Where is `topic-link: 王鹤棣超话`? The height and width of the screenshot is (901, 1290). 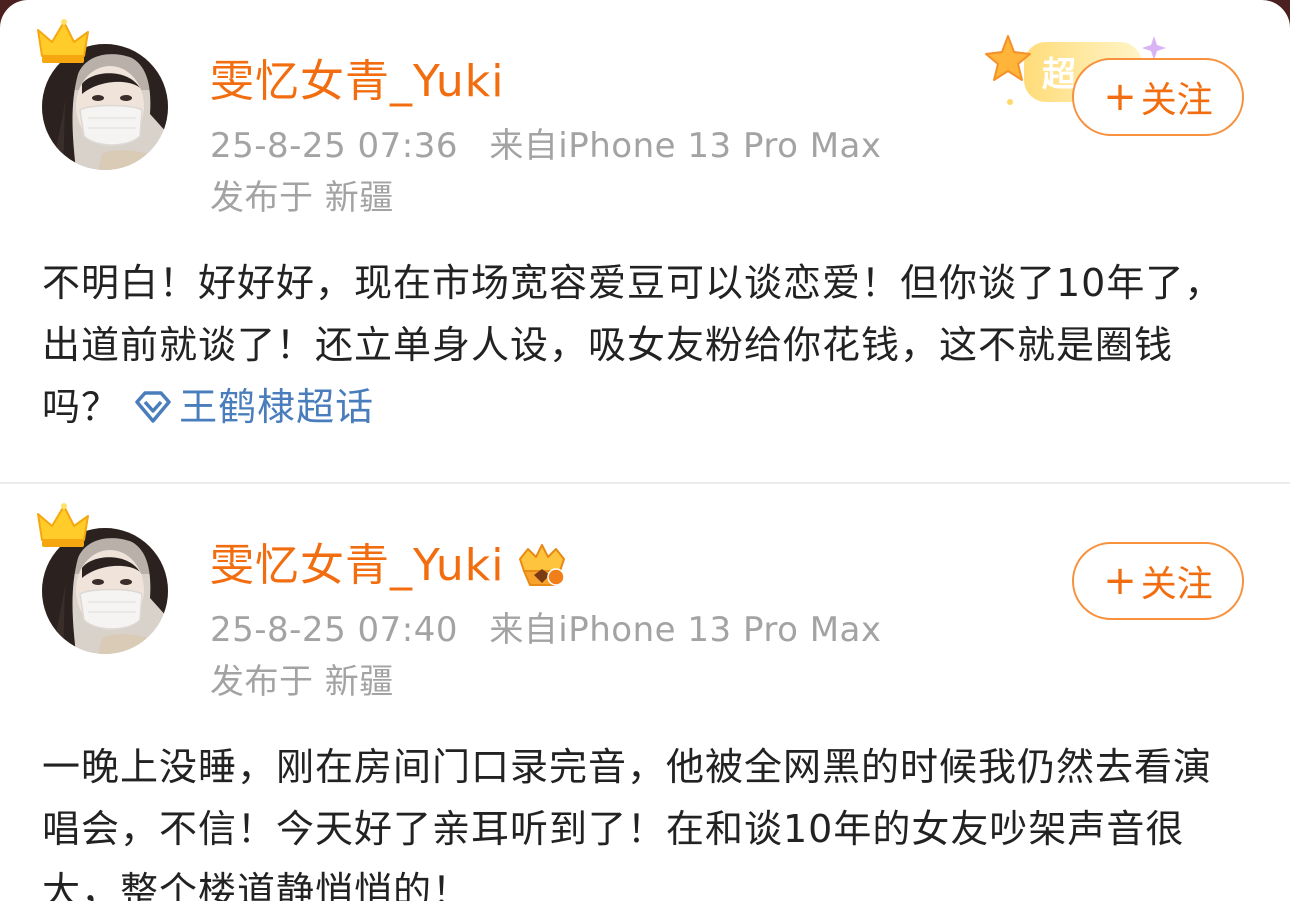 topic-link: 王鹤棣超话 is located at coordinates (253, 407).